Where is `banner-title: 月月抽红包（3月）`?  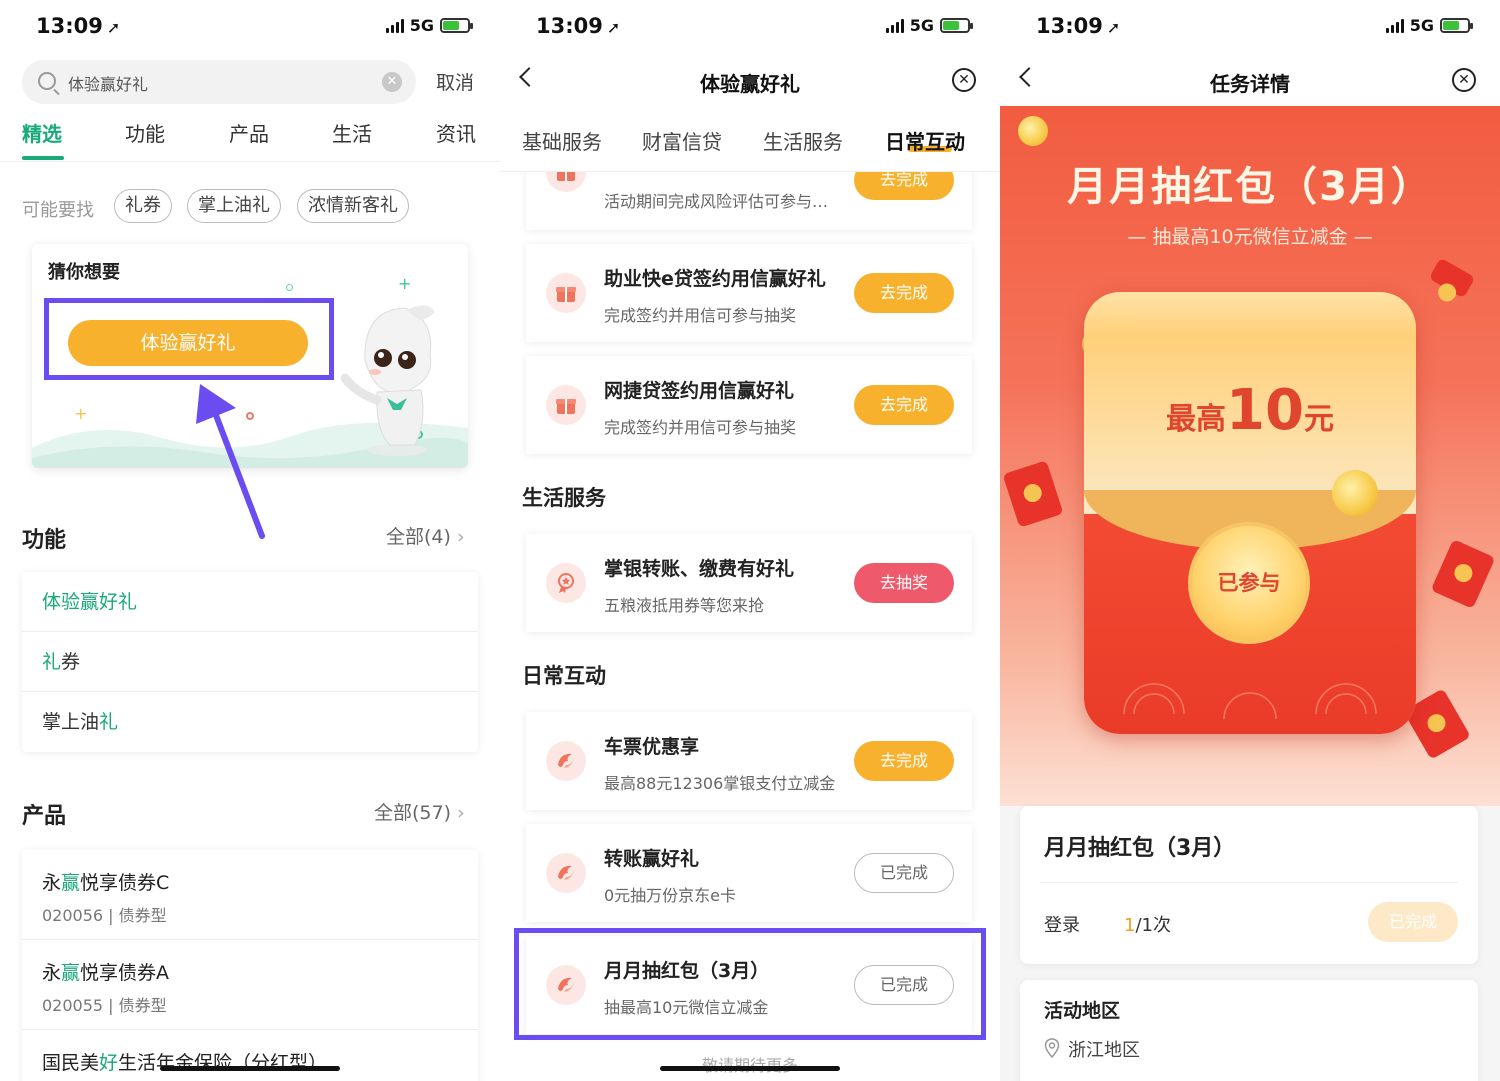
banner-title: 月月抽红包（3月） is located at coordinates (1250, 187).